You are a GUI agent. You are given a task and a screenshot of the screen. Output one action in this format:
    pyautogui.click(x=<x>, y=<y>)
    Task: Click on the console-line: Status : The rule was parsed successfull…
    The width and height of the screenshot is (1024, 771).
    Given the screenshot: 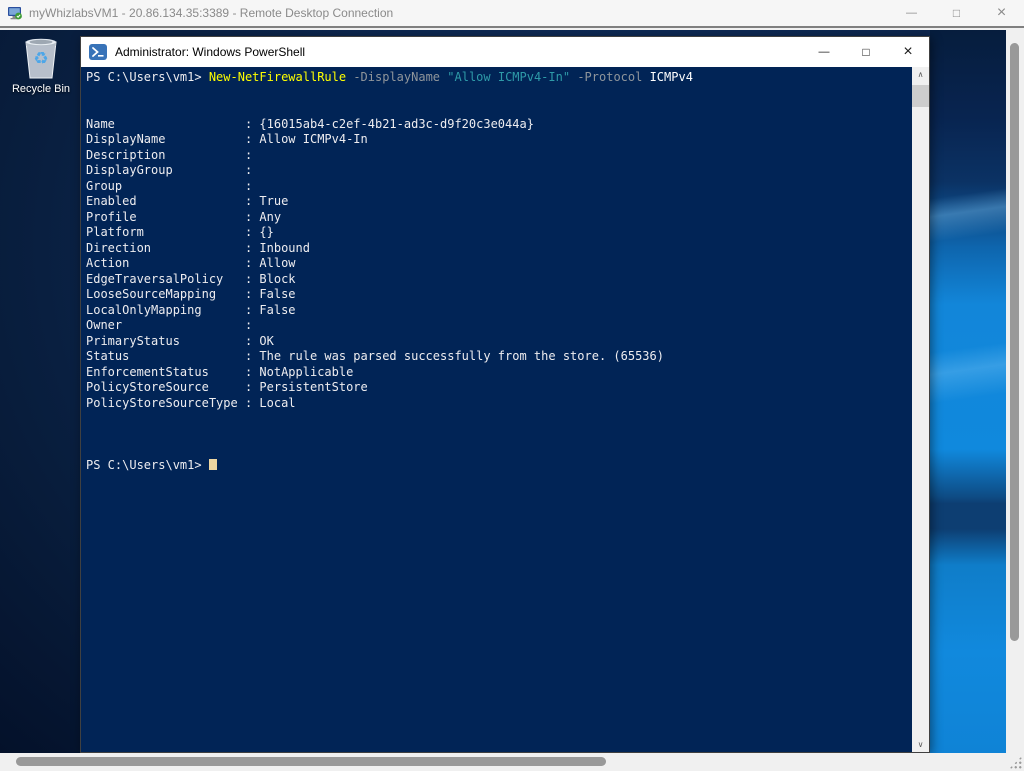 What is the action you would take?
    pyautogui.click(x=375, y=356)
    